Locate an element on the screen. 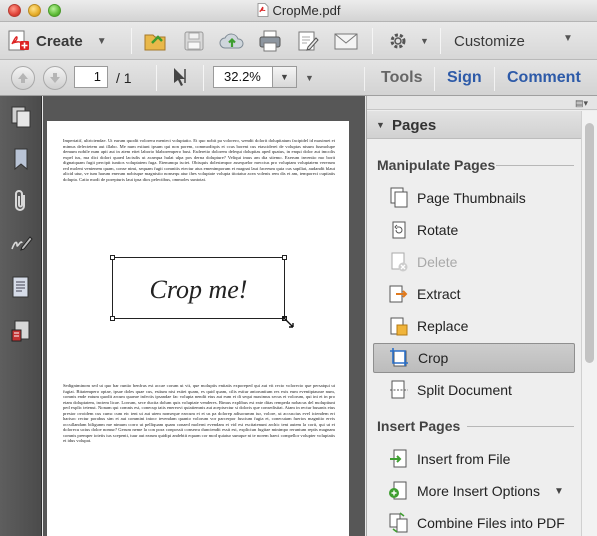 The width and height of the screenshot is (597, 536). create-button: Create ▼ is located at coordinates (65, 41).